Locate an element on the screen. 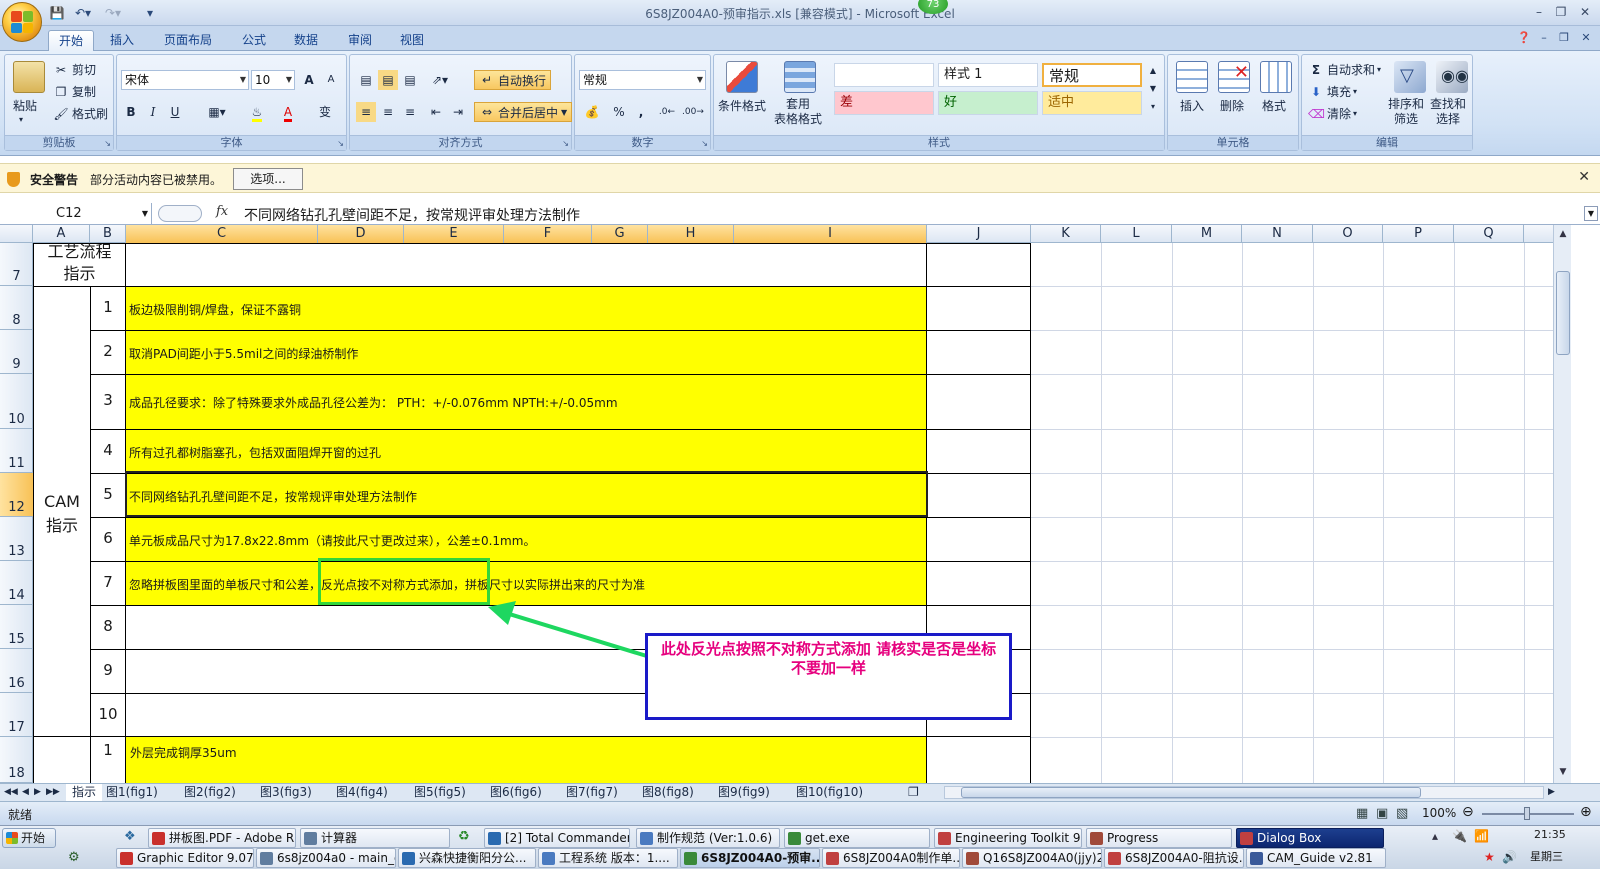  number-format-combo: 常规 ▼ is located at coordinates (642, 80).